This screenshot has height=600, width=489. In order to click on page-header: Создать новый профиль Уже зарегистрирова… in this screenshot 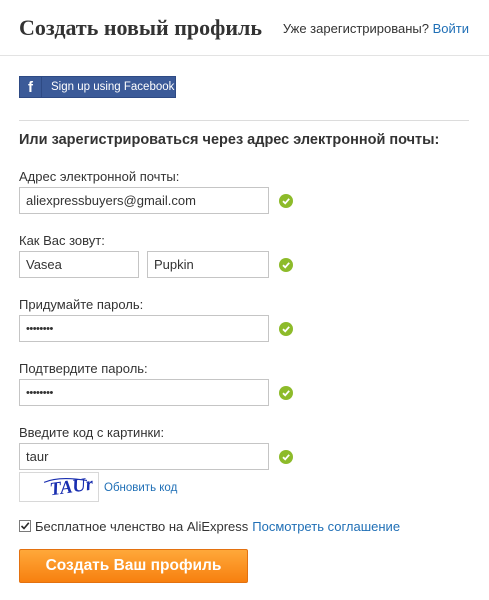, I will do `click(244, 28)`.